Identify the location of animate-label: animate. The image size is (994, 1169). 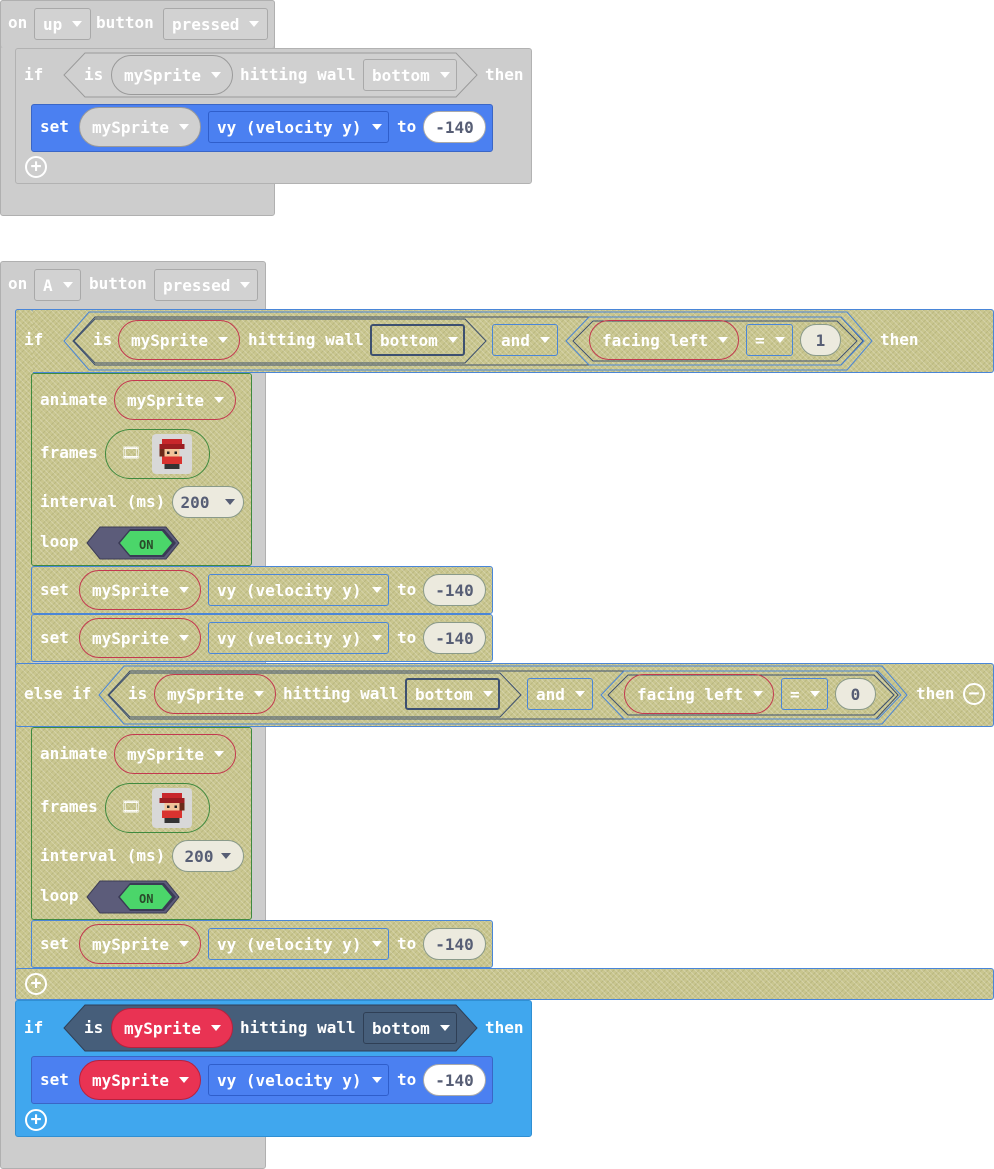
(74, 399).